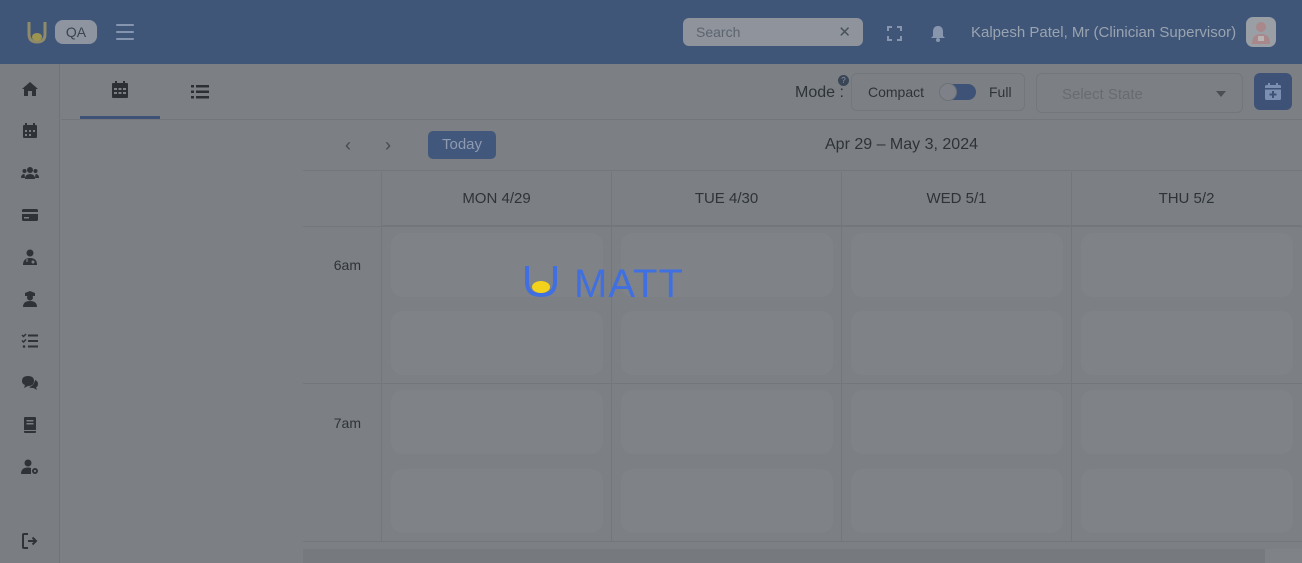  What do you see at coordinates (1102, 94) in the screenshot?
I see `state-select-placeholder: Select State` at bounding box center [1102, 94].